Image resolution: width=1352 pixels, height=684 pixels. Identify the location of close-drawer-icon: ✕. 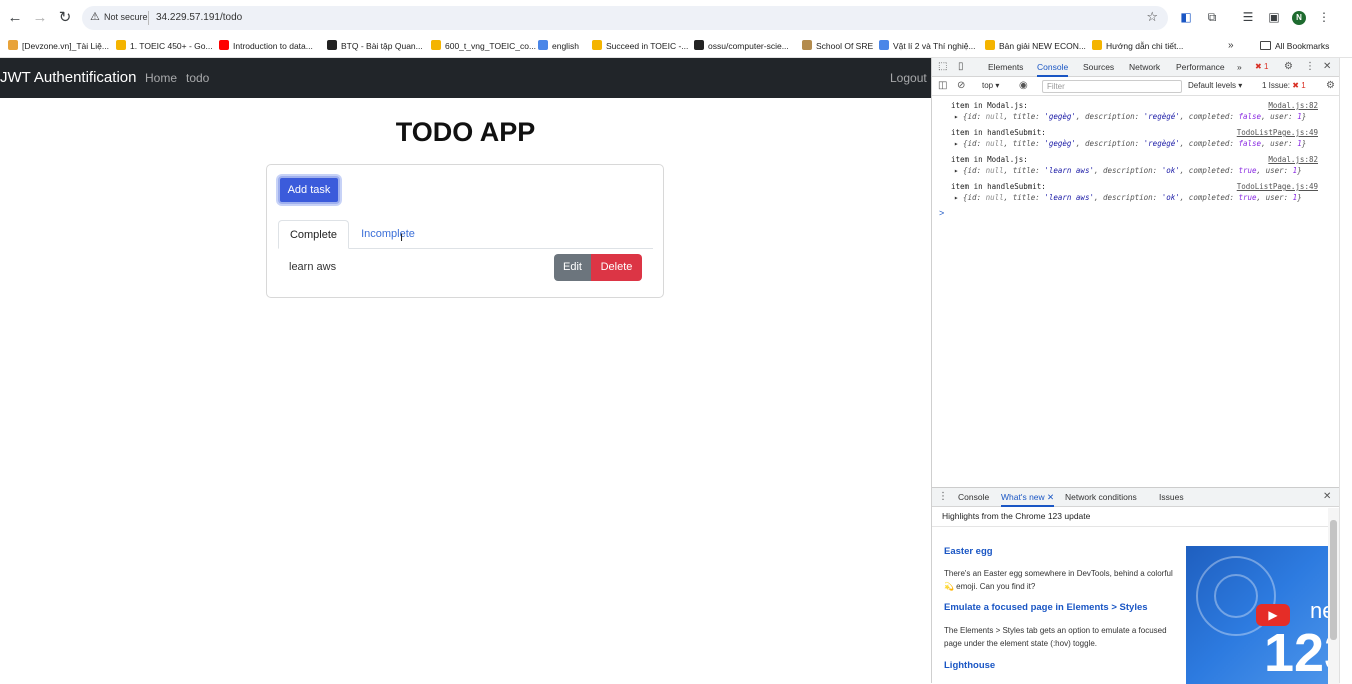
(1327, 497).